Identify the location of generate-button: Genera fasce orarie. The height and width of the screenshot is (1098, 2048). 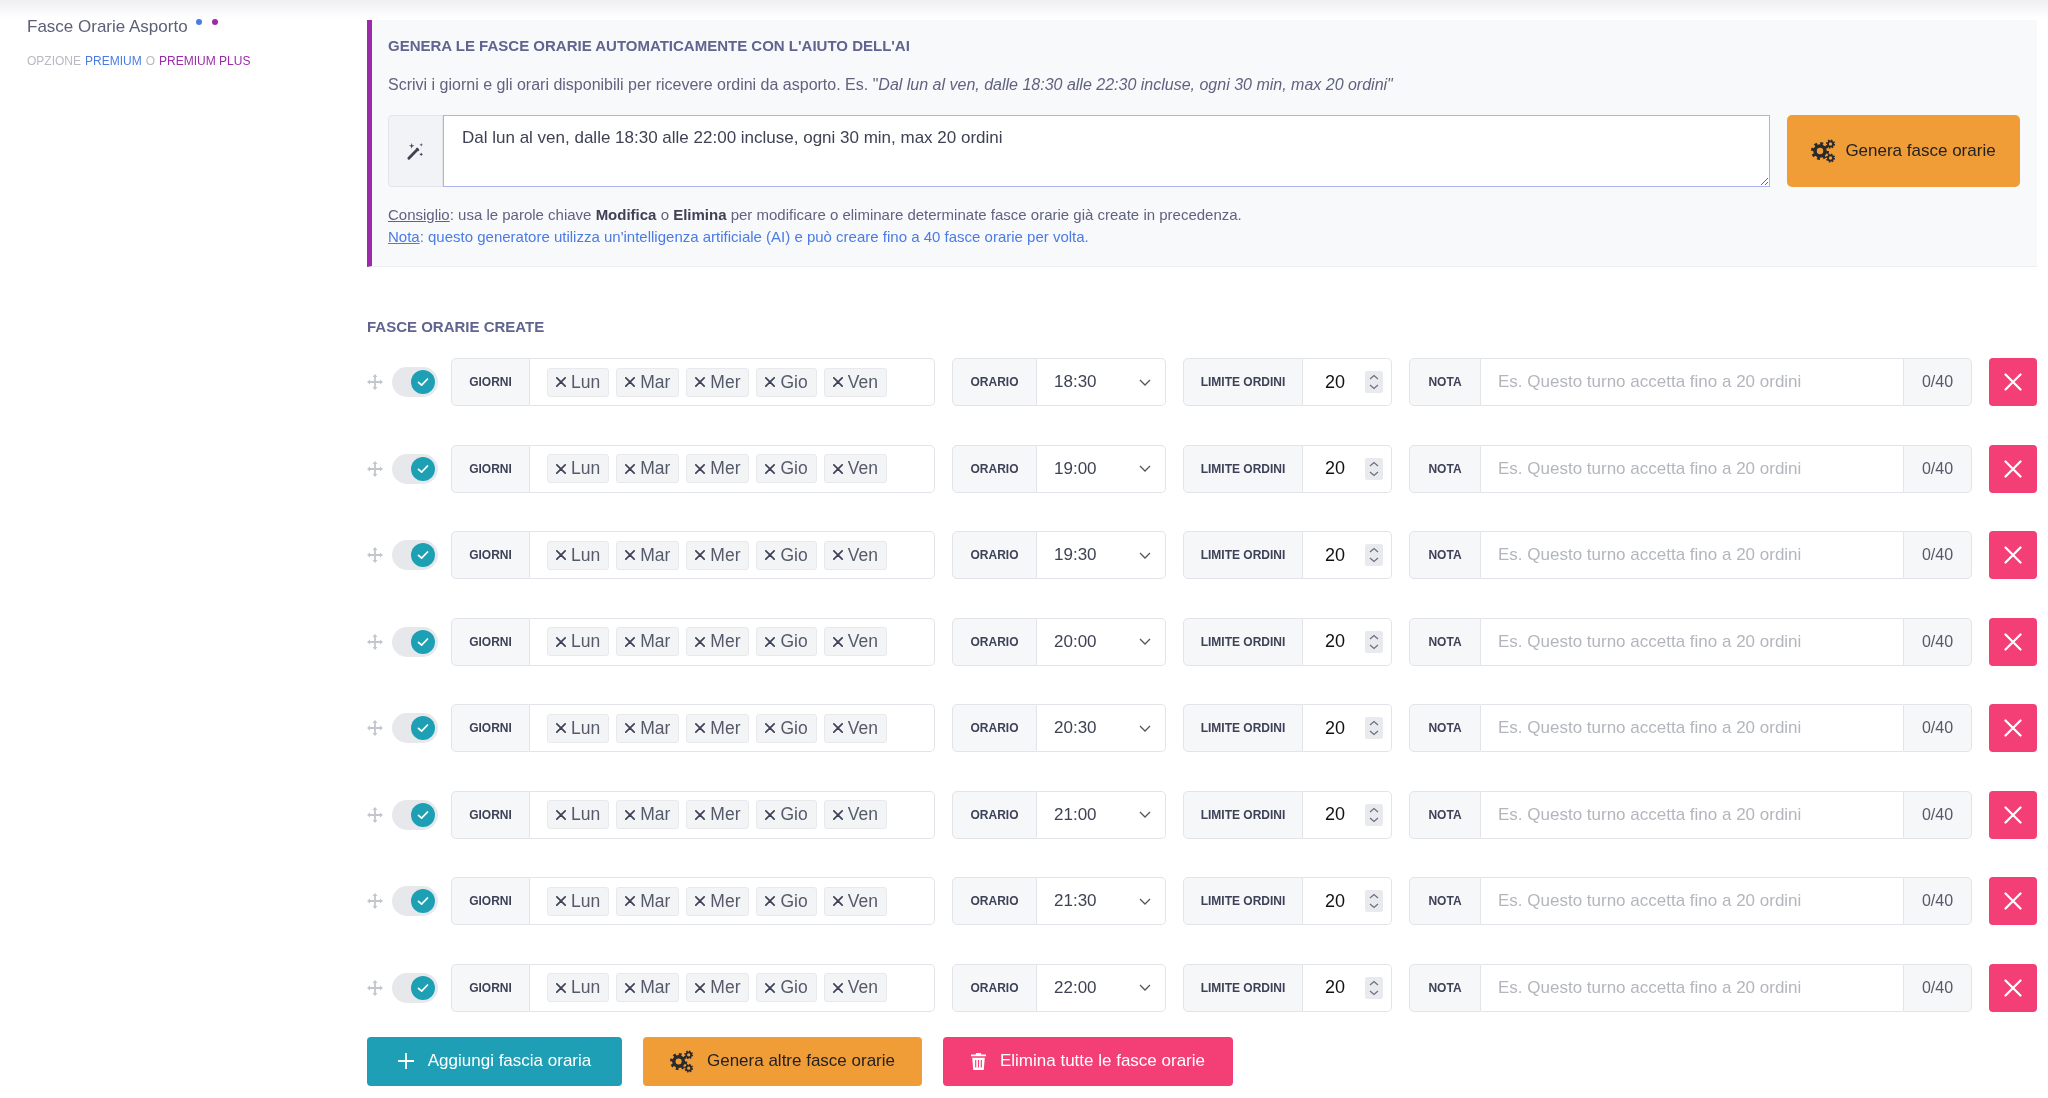
(1903, 151).